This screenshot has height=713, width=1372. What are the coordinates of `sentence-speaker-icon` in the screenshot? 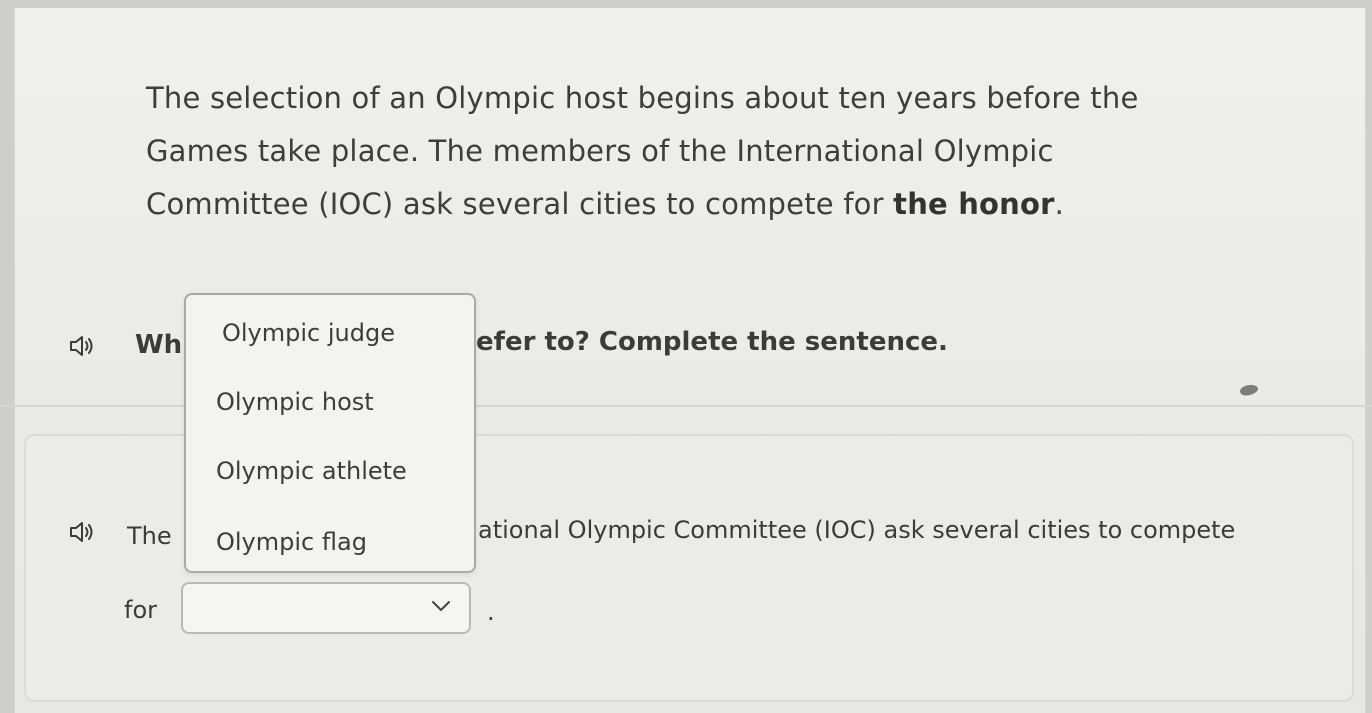 It's located at (82, 532).